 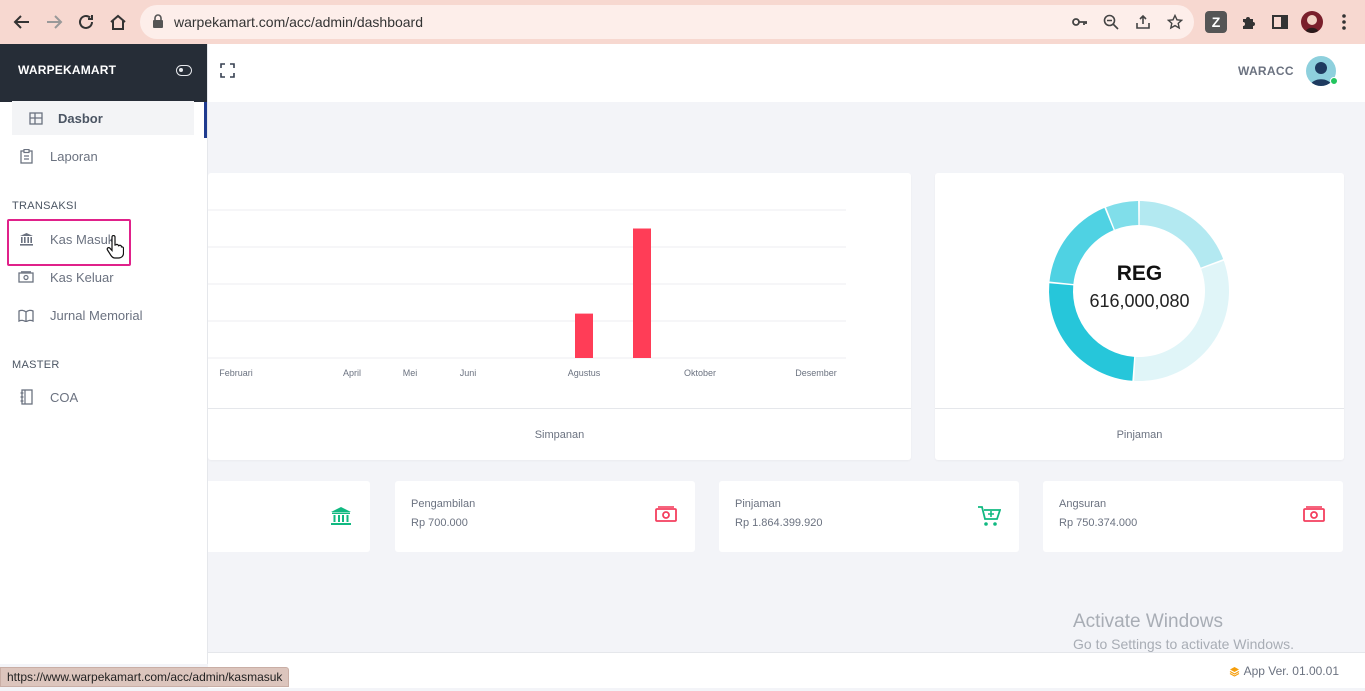 What do you see at coordinates (545, 516) in the screenshot?
I see `stat-card-pengambilan: Pengambilan Rp 700.000` at bounding box center [545, 516].